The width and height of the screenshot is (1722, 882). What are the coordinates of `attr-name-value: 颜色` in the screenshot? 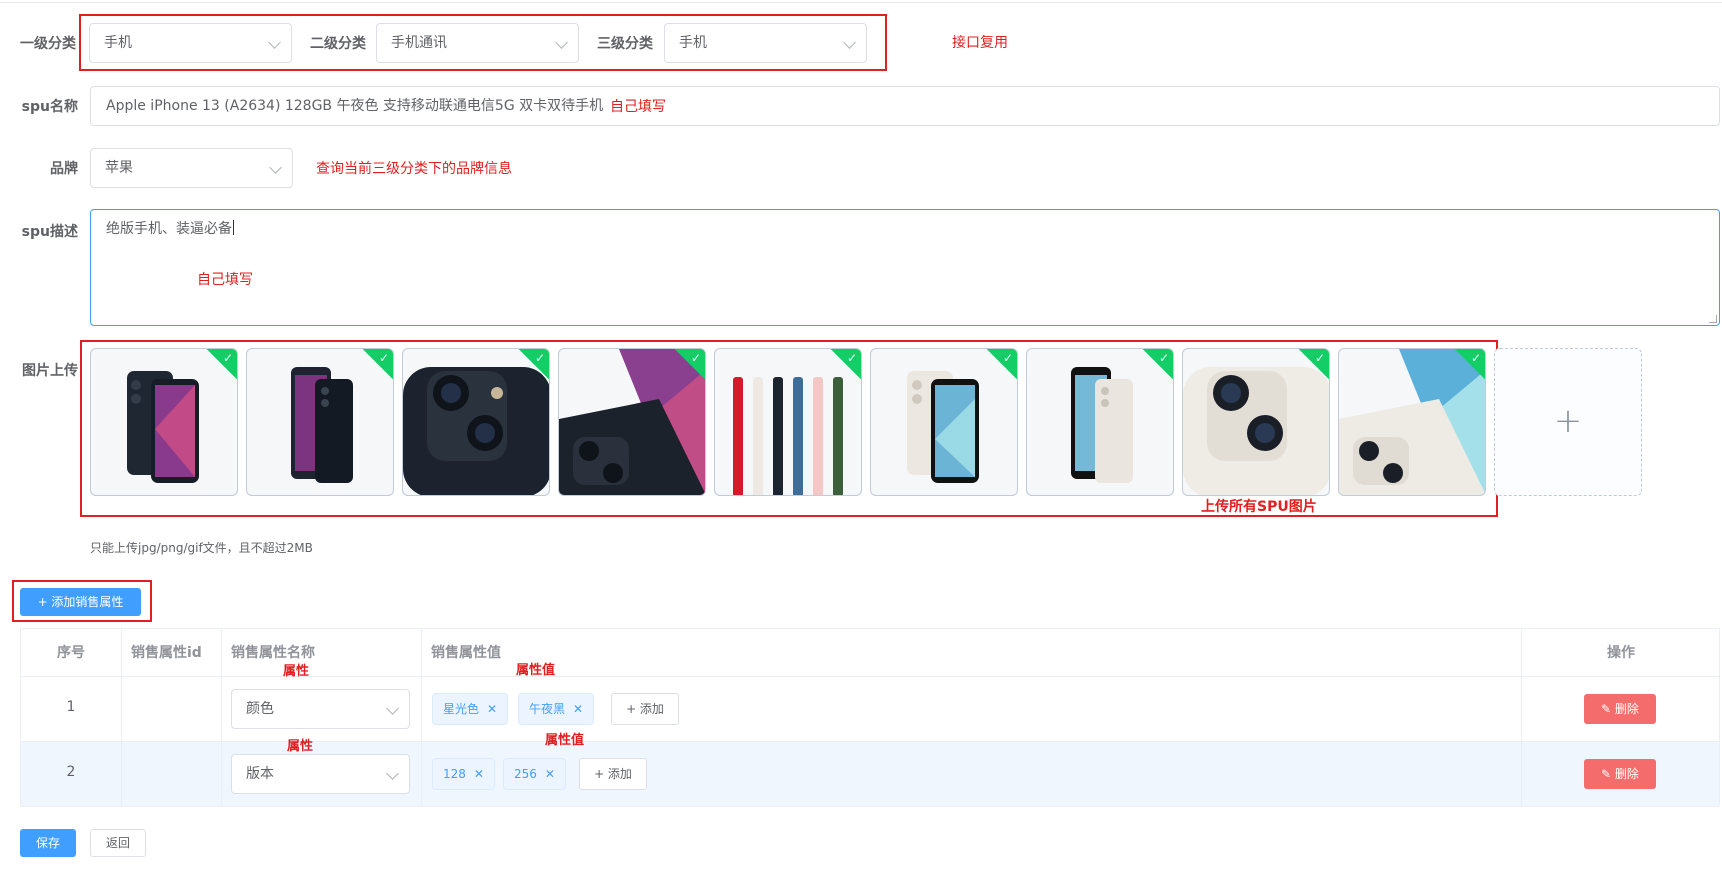 It's located at (260, 709).